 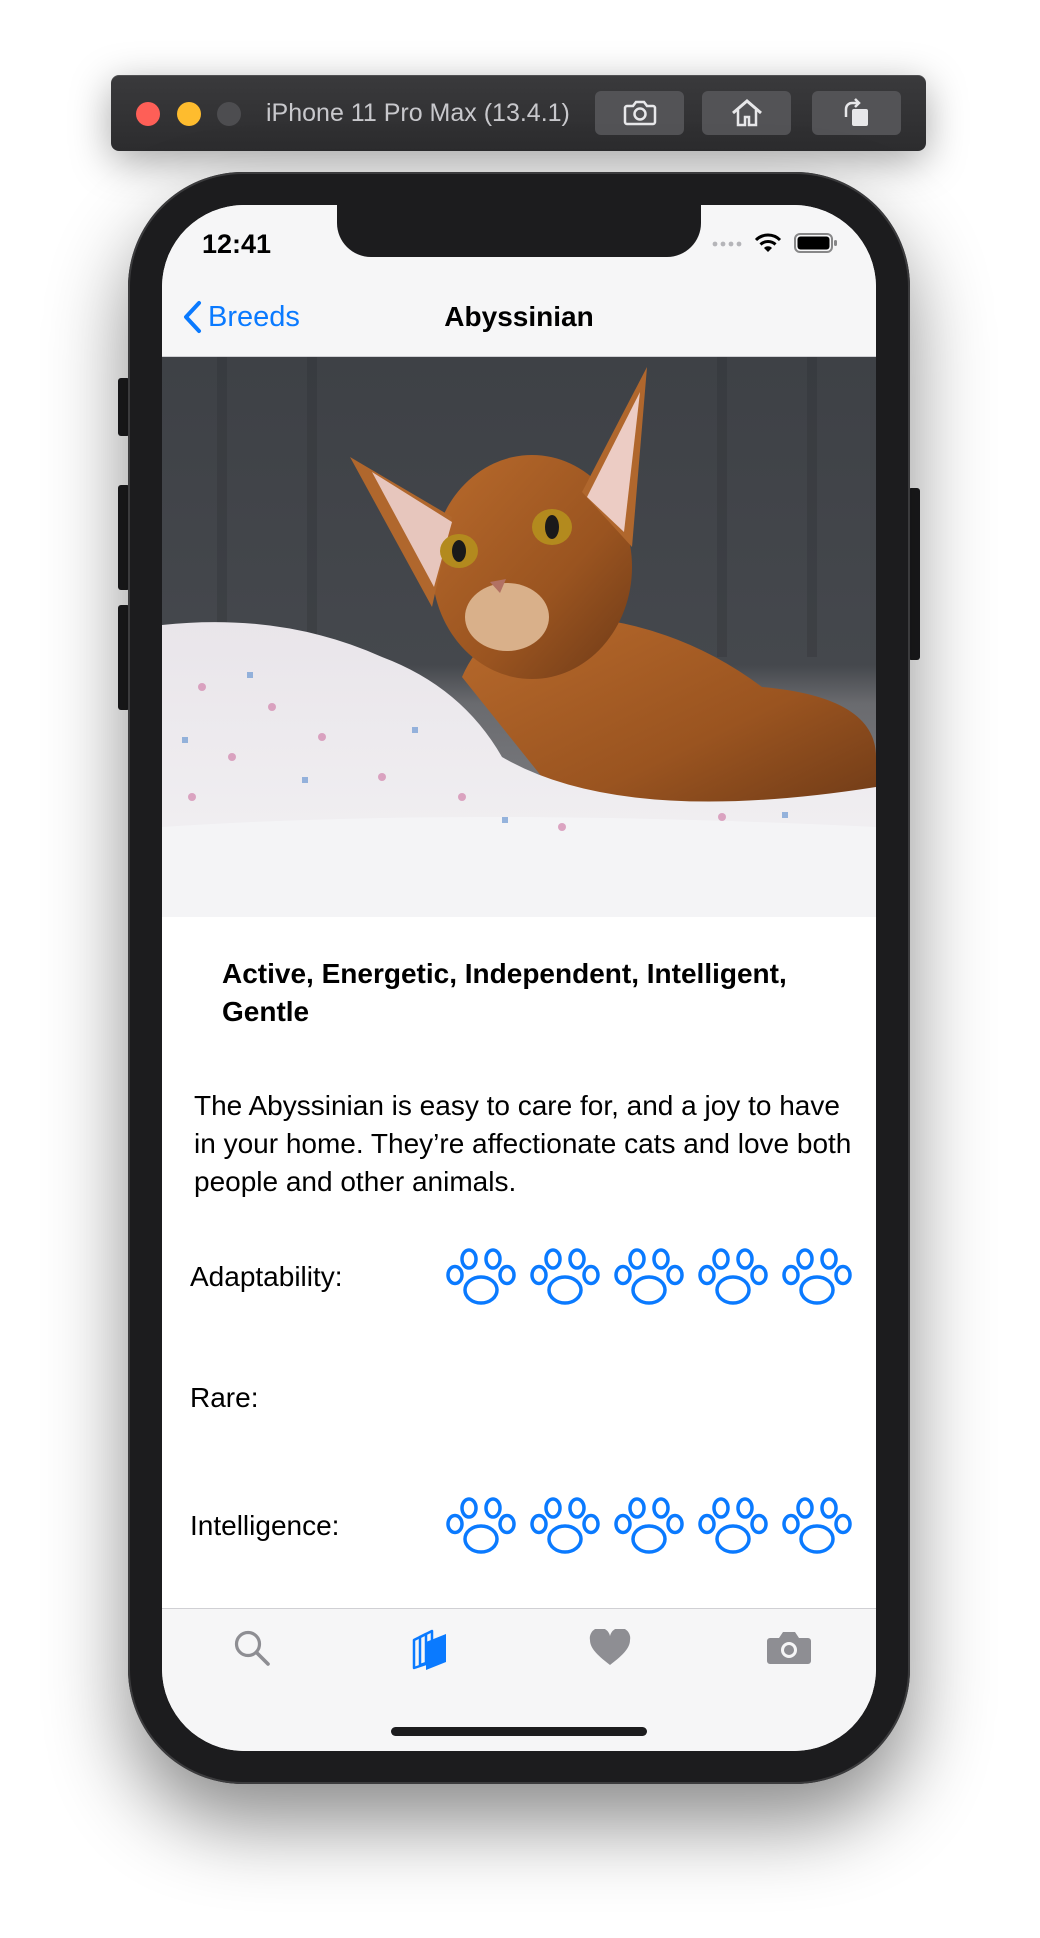 I want to click on rotate-icon, so click(x=856, y=112).